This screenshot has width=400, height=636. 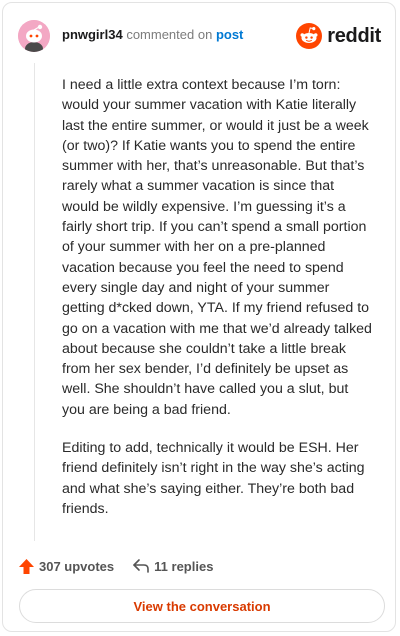 I want to click on snoo-avatar-icon, so click(x=34, y=36).